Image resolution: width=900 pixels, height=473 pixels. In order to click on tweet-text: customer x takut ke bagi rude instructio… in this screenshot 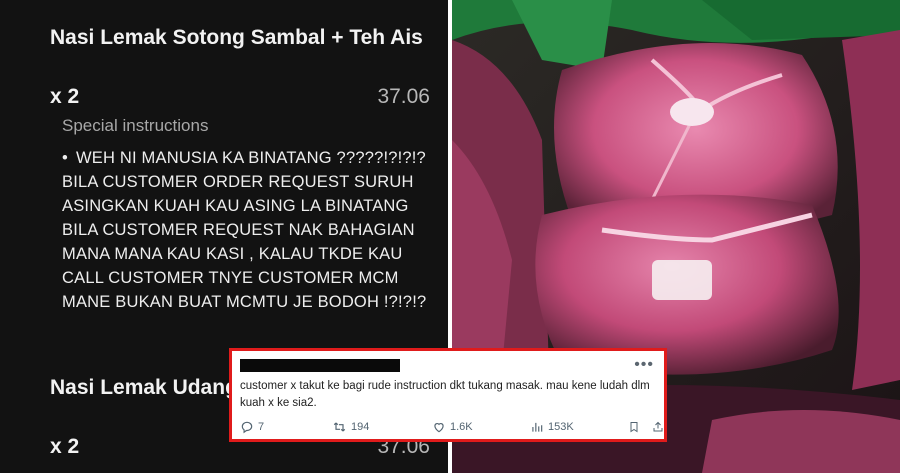, I will do `click(445, 394)`.